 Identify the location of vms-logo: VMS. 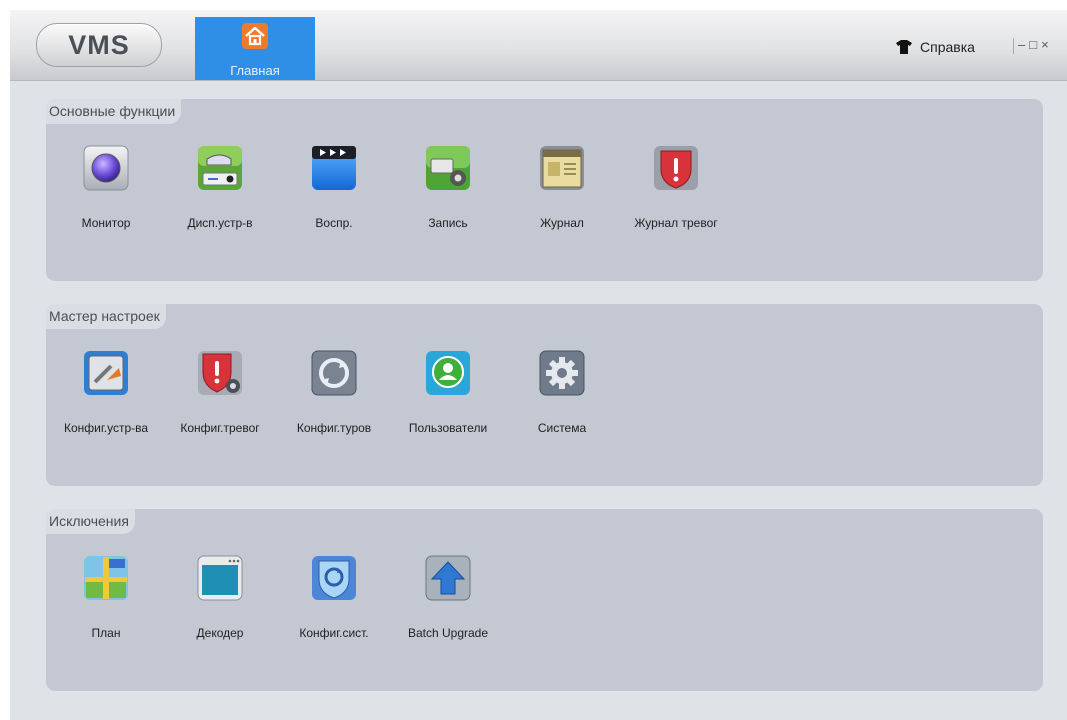
(99, 45).